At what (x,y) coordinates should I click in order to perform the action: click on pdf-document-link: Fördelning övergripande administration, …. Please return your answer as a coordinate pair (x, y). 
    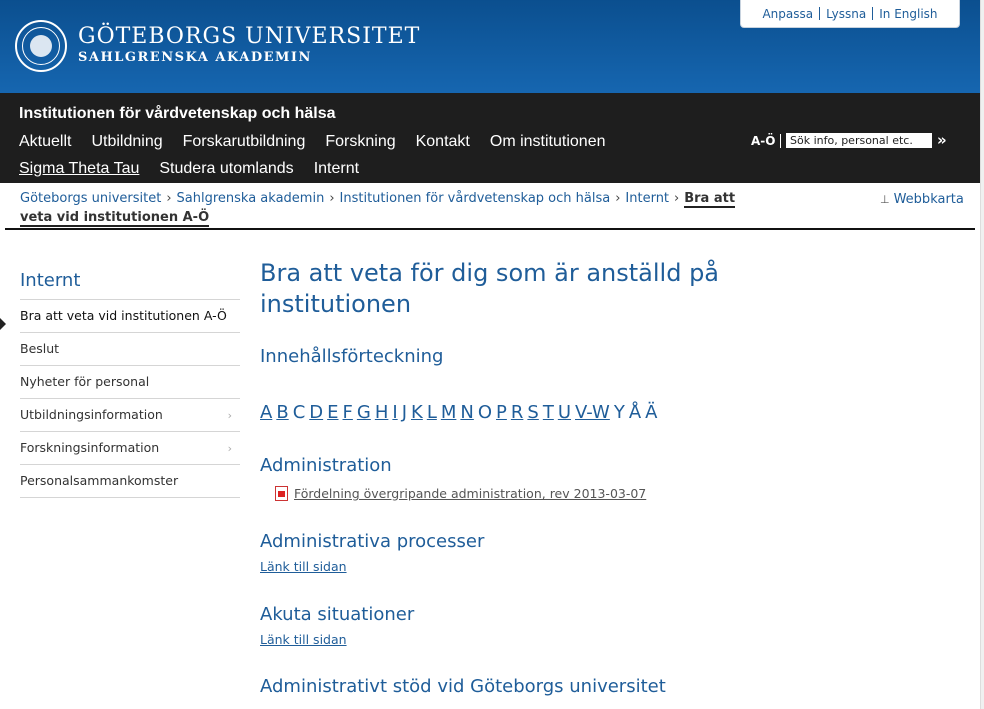
    Looking at the image, I should click on (460, 493).